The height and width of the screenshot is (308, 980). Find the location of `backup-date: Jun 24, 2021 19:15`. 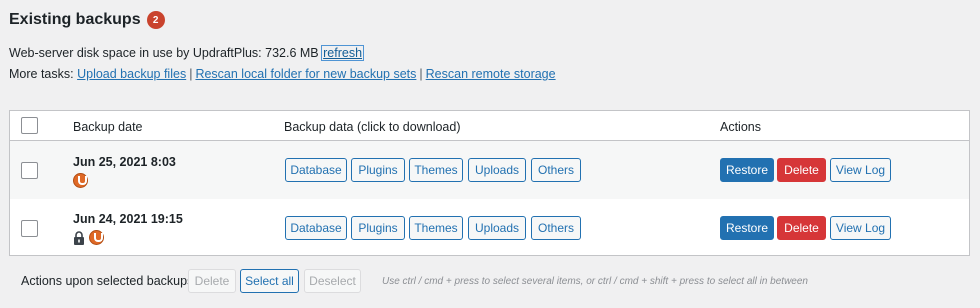

backup-date: Jun 24, 2021 19:15 is located at coordinates (128, 219).